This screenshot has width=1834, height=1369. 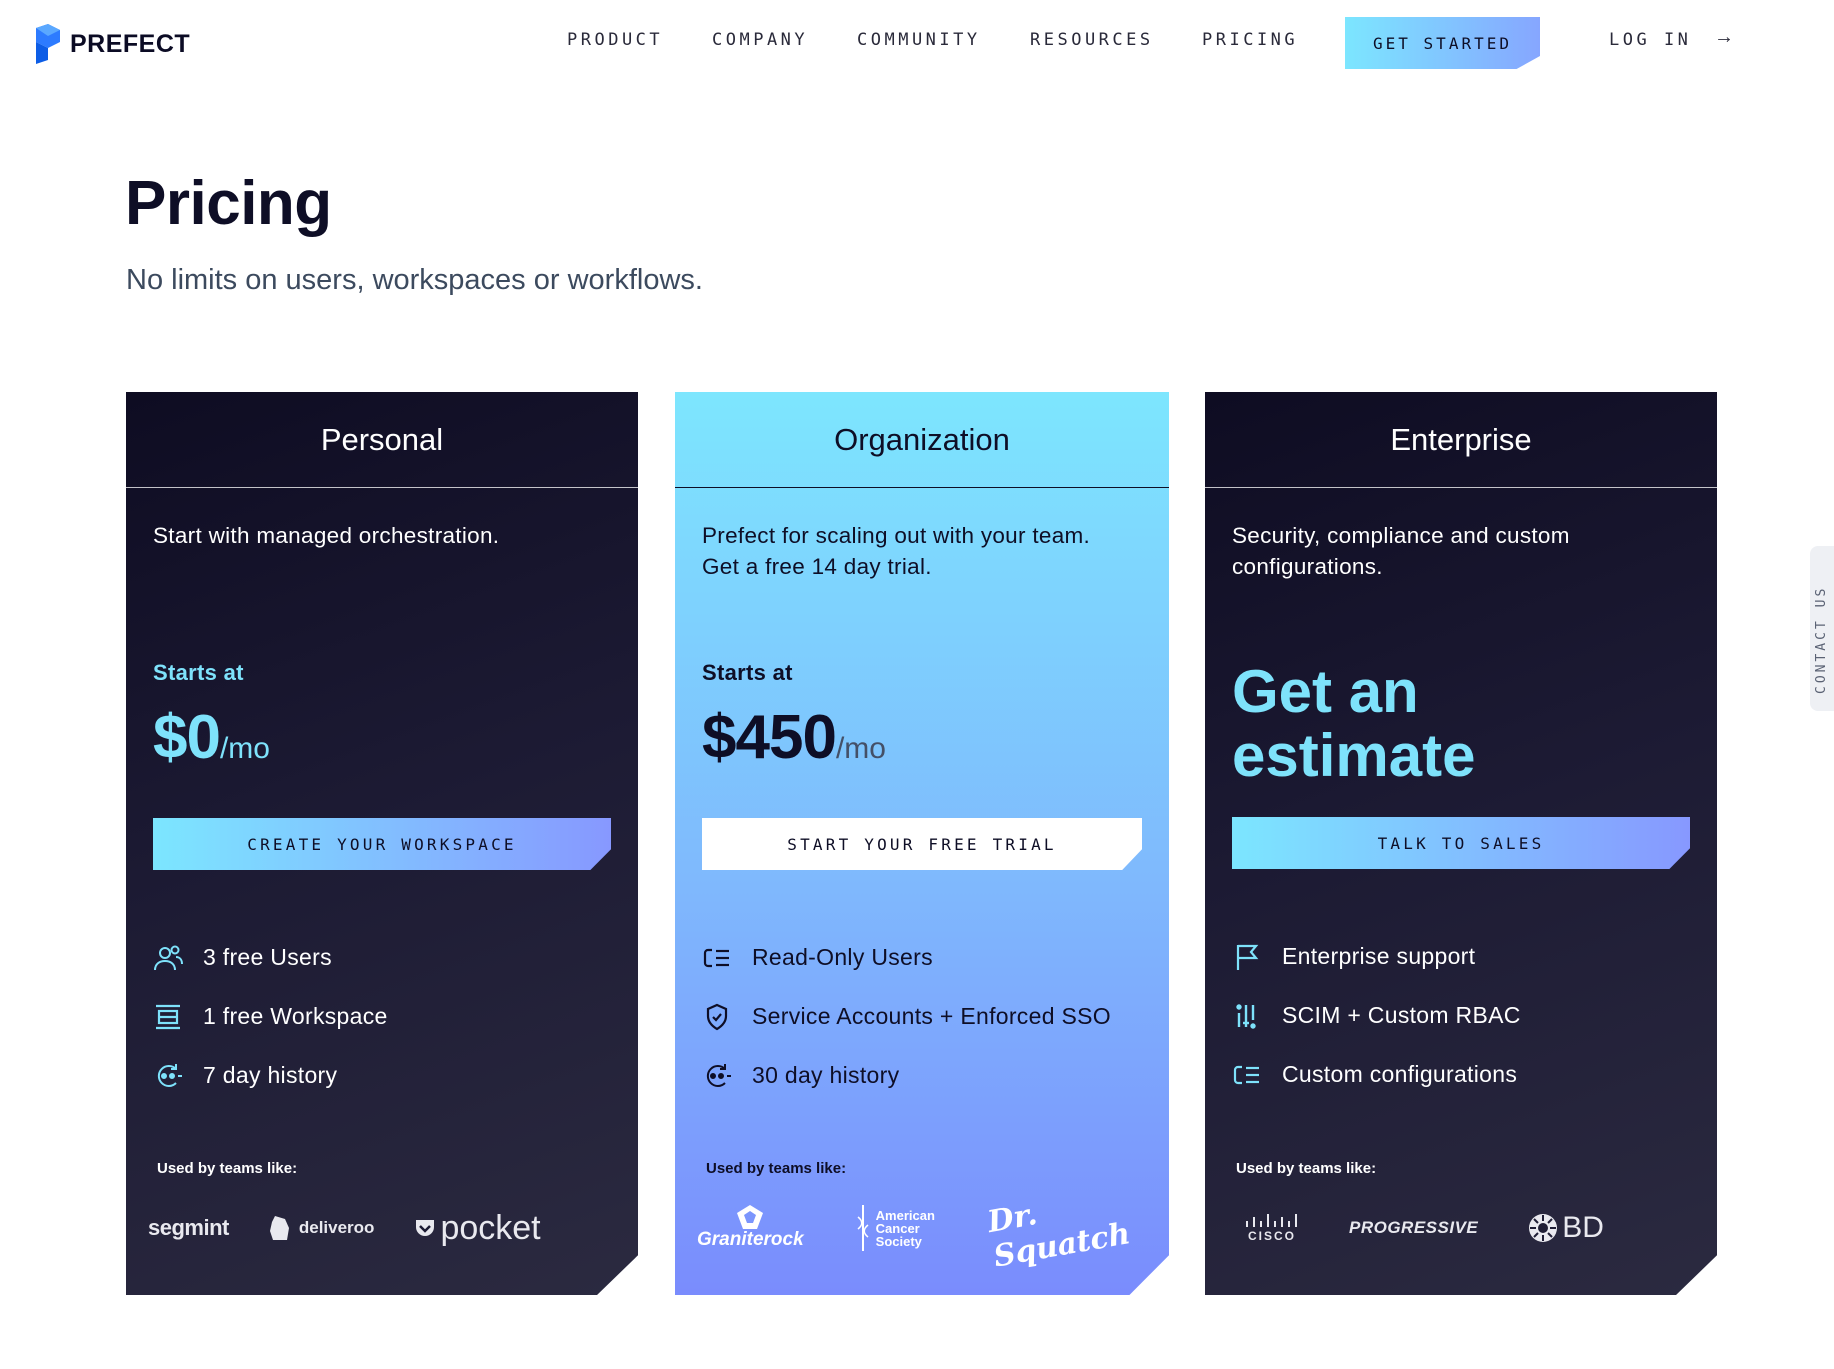 What do you see at coordinates (1401, 1015) in the screenshot?
I see `feature-label: SCIM + Custom RBAC` at bounding box center [1401, 1015].